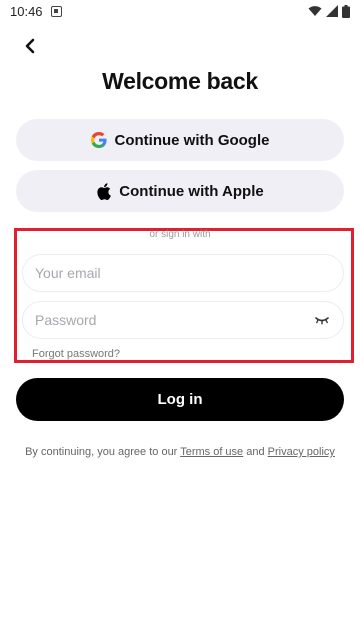 This screenshot has width=360, height=640. I want to click on apple-icon, so click(104, 191).